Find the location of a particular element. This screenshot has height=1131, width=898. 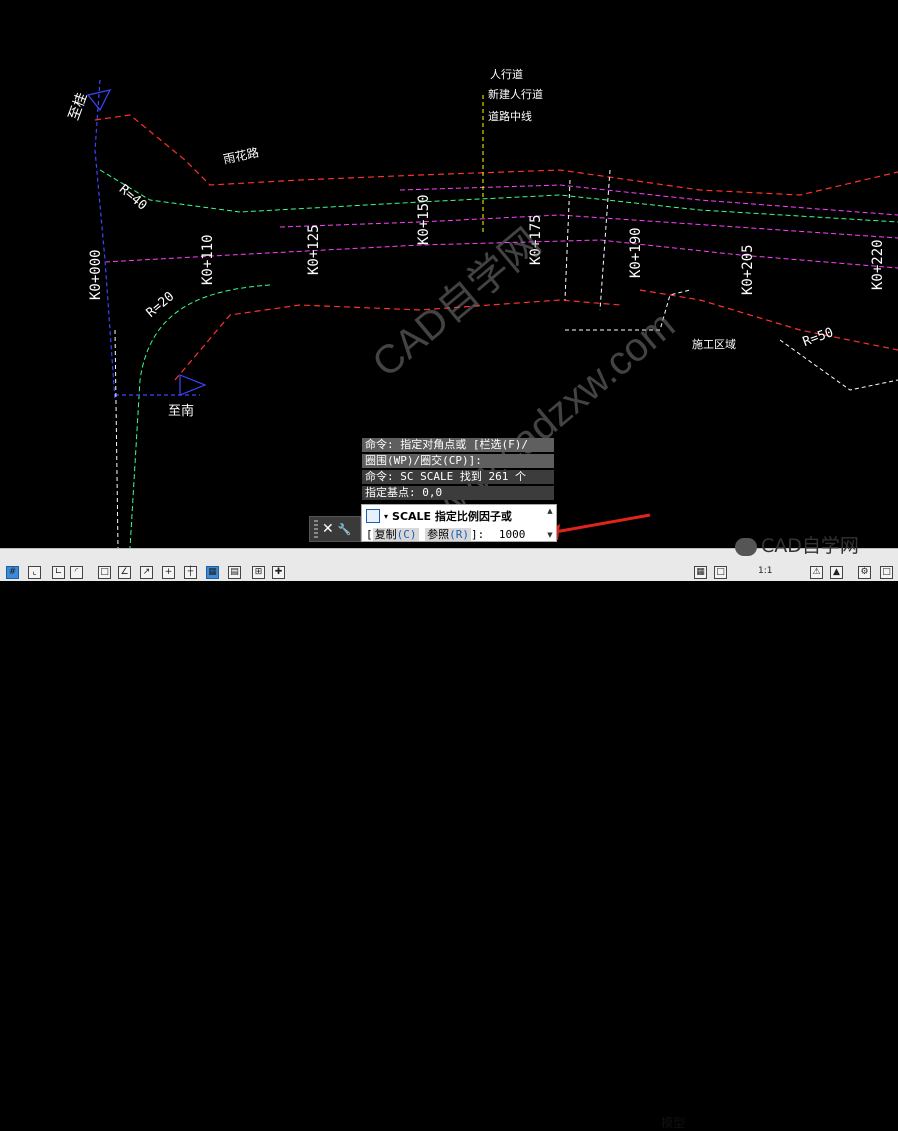

settings-gear-icon: ⚙ is located at coordinates (864, 572).